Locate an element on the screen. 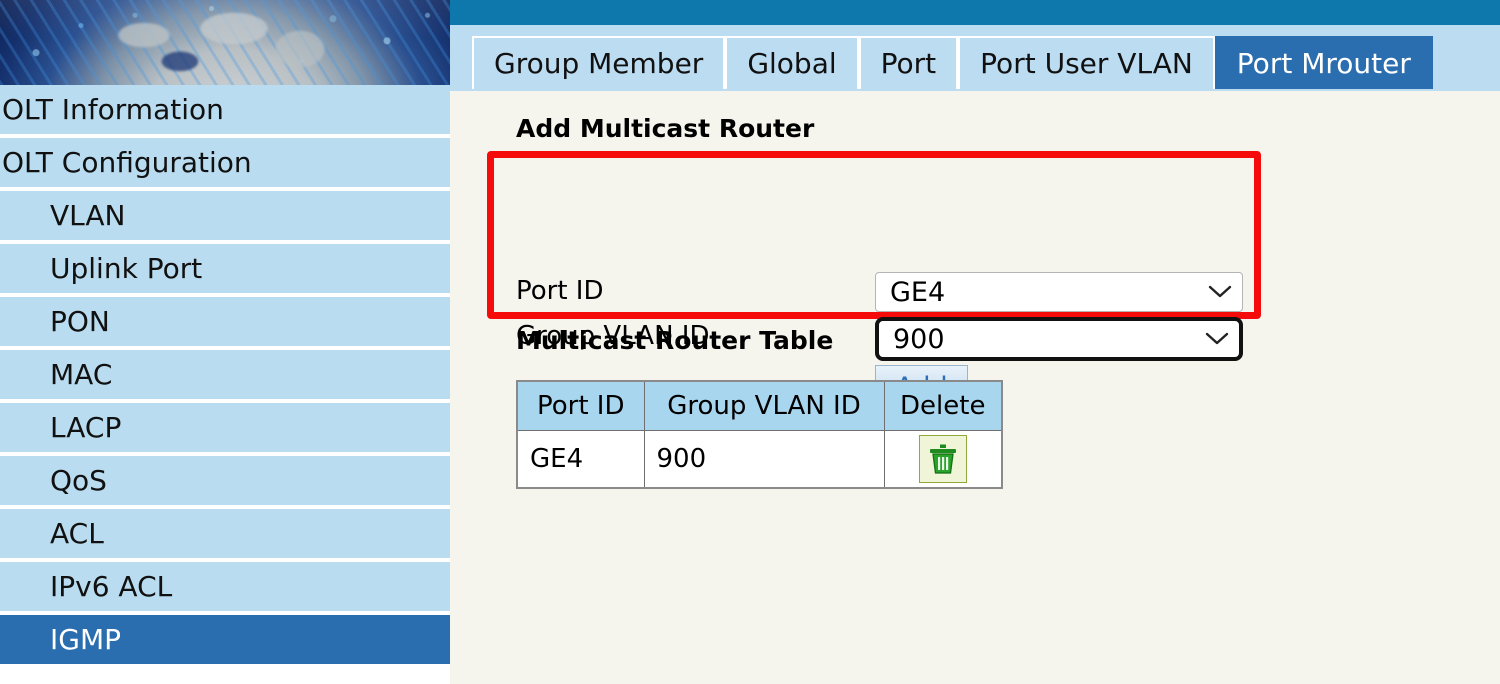 The width and height of the screenshot is (1500, 684). banner-image is located at coordinates (225, 42).